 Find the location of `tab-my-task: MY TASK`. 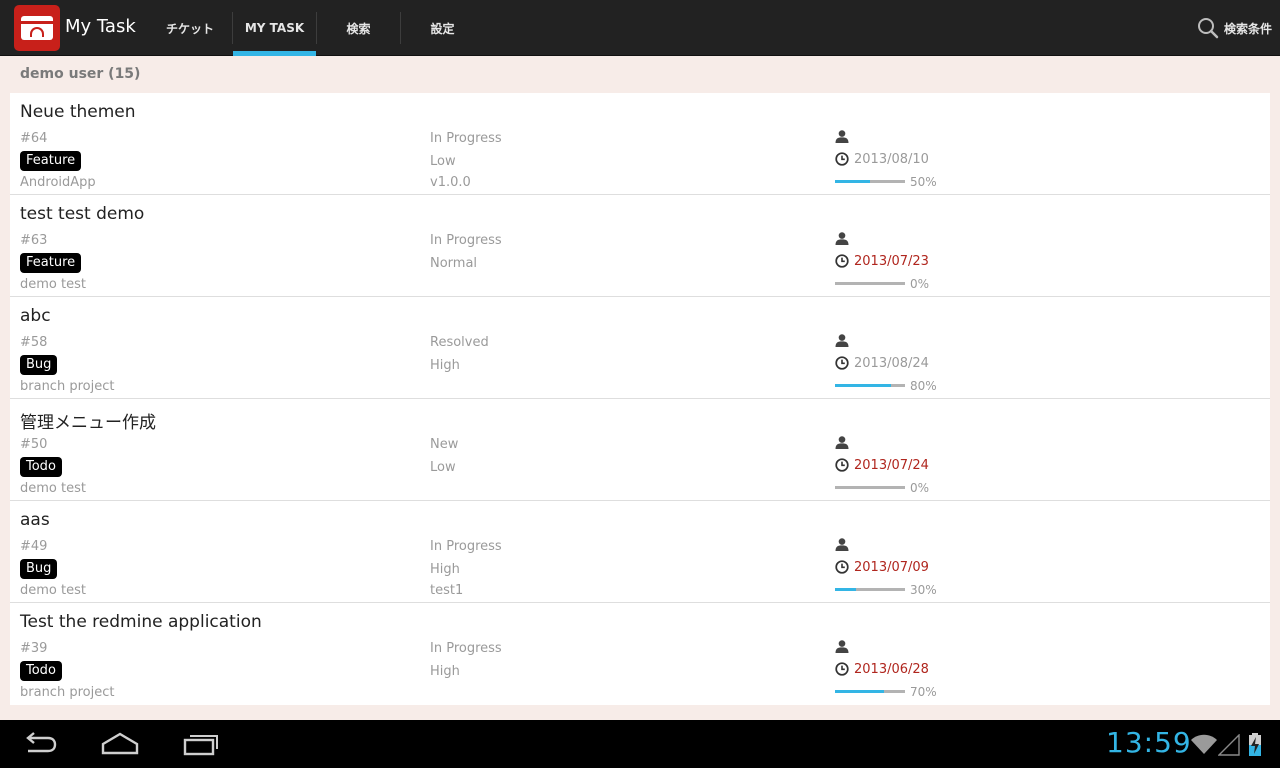

tab-my-task: MY TASK is located at coordinates (274, 28).